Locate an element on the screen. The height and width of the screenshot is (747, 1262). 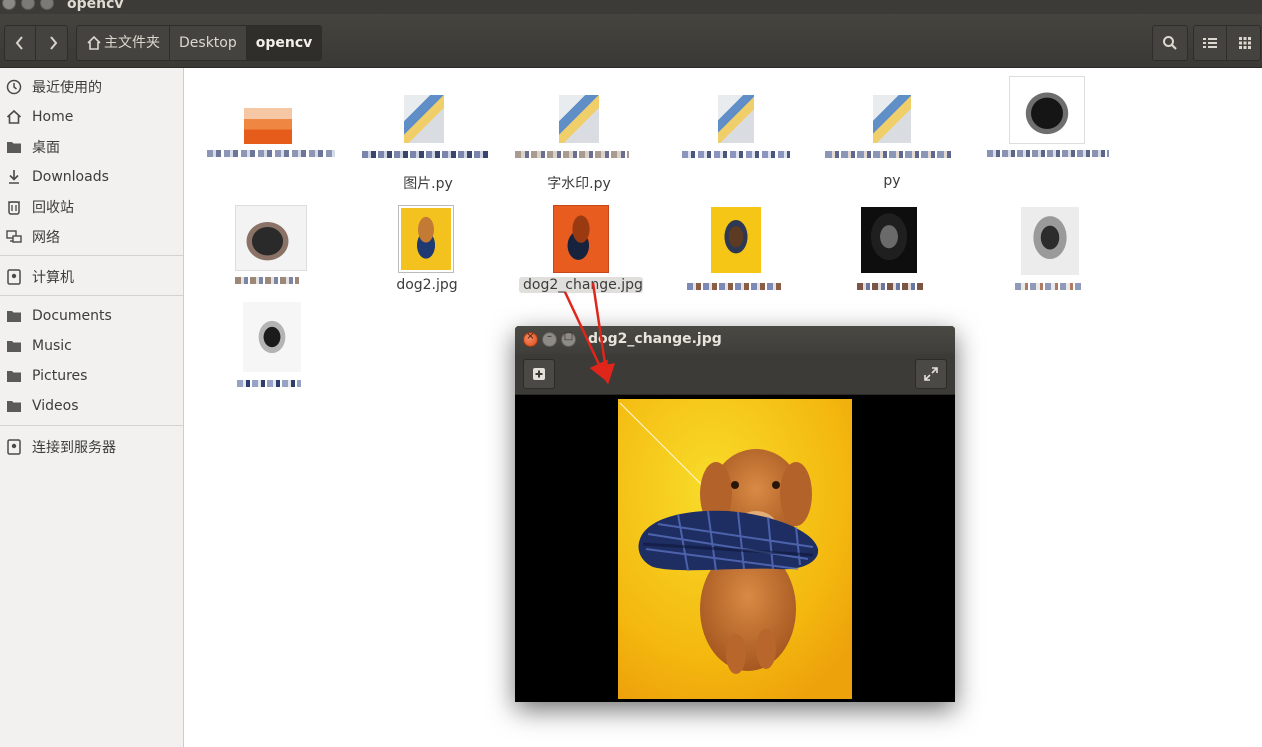
sidebar-item-recent: 最近使用的 is located at coordinates (91, 87).